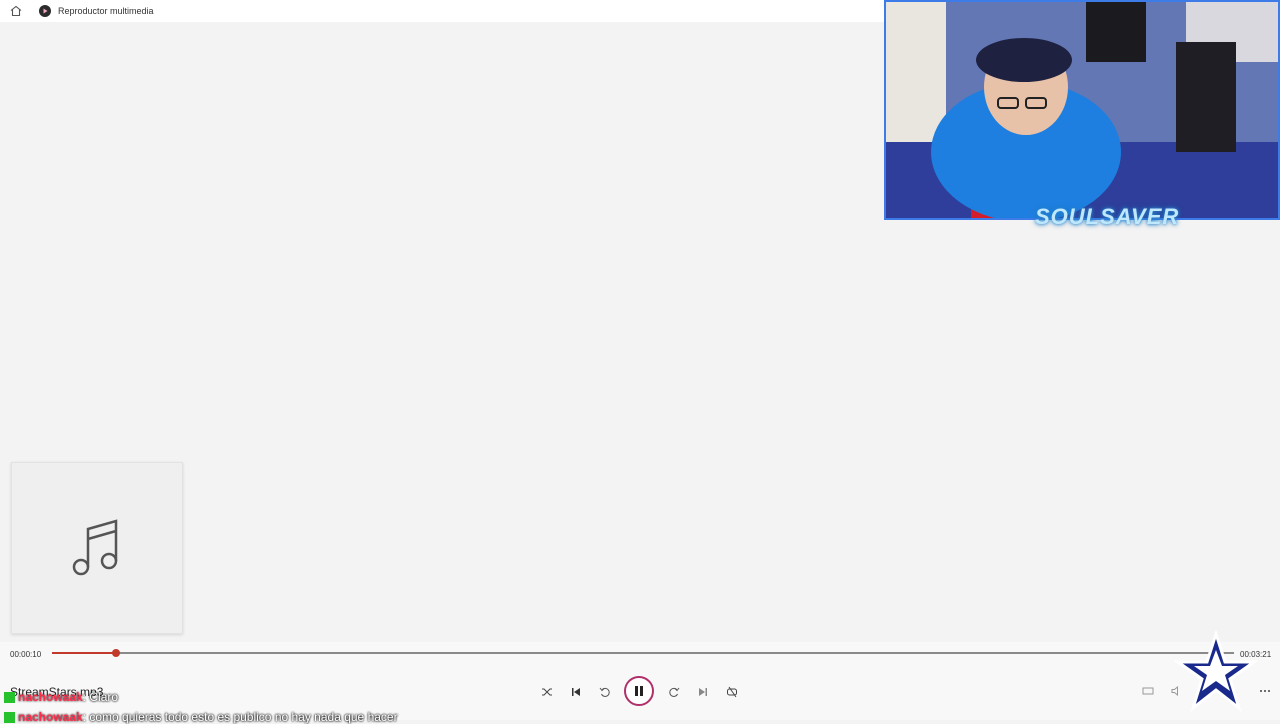 This screenshot has width=1280, height=724. I want to click on forward-button, so click(674, 692).